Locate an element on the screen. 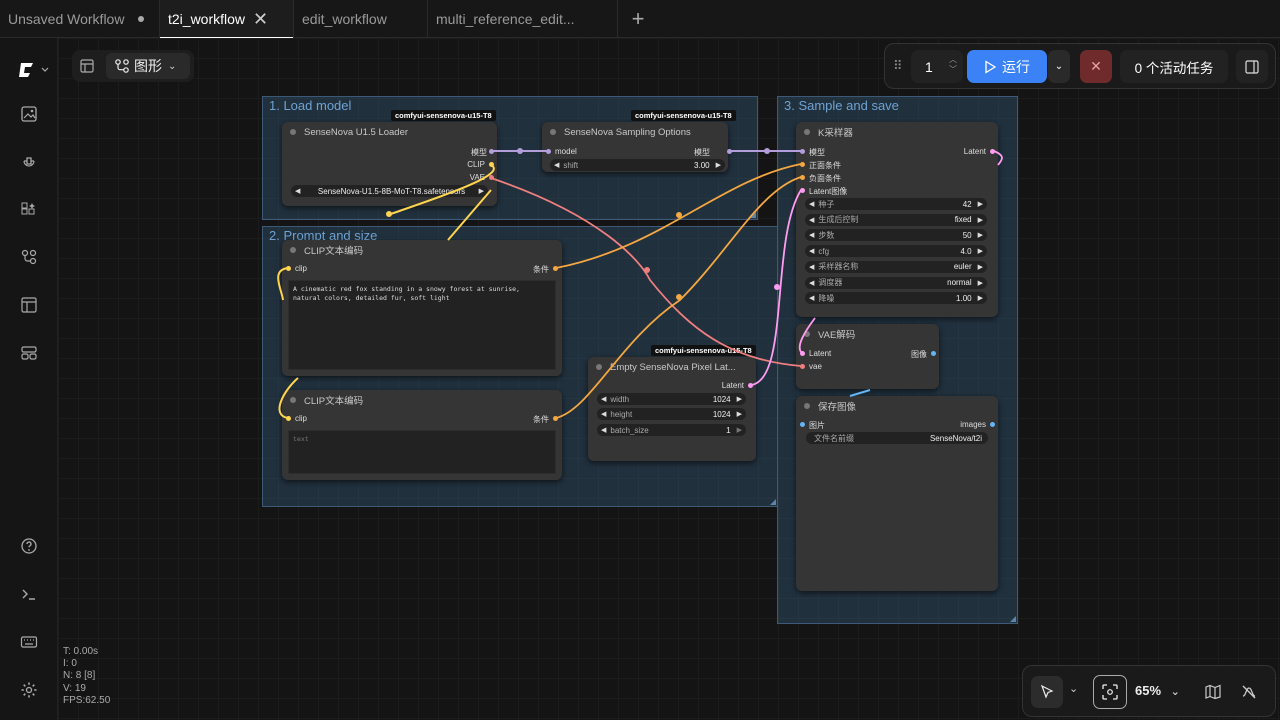 This screenshot has height=720, width=1280. sidebar-item-models is located at coordinates (29, 161).